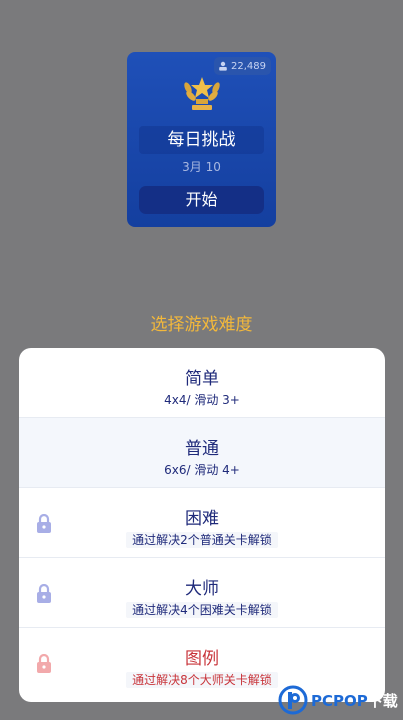  Describe the element at coordinates (202, 379) in the screenshot. I see `difficulty-name: 简单` at that location.